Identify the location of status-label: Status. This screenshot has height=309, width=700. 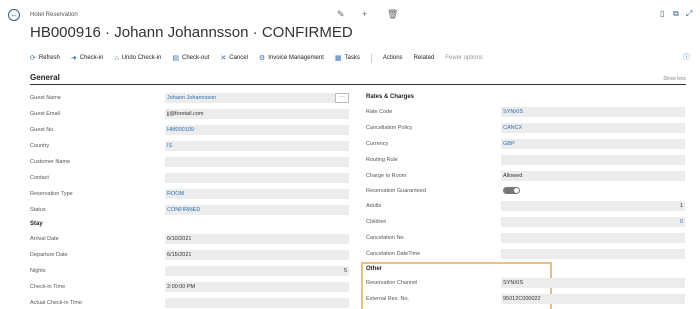
(38, 210).